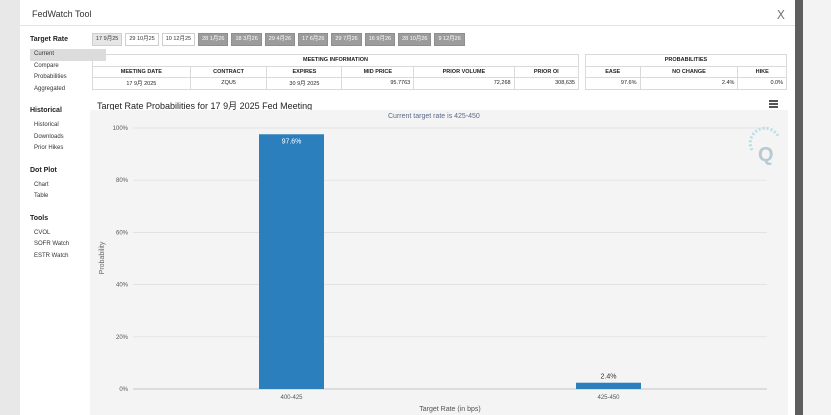  What do you see at coordinates (292, 141) in the screenshot?
I see `data-label: 97.6%` at bounding box center [292, 141].